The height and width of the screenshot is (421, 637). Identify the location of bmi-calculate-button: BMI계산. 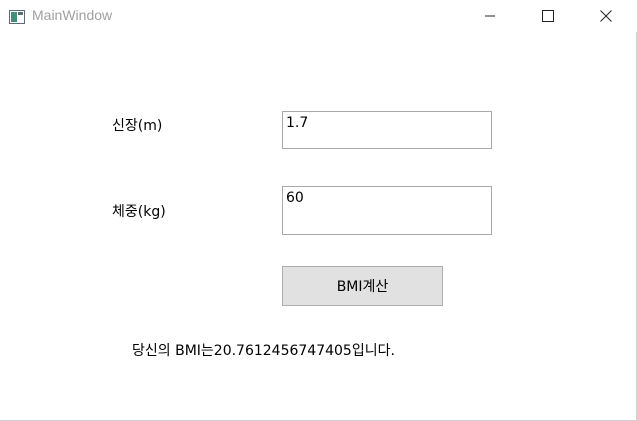
(362, 286).